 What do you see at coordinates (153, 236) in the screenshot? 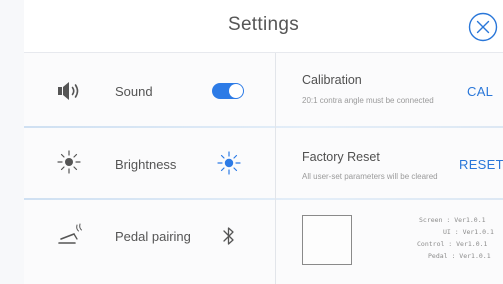
I see `pedal-pairing-label: Pedal pairing` at bounding box center [153, 236].